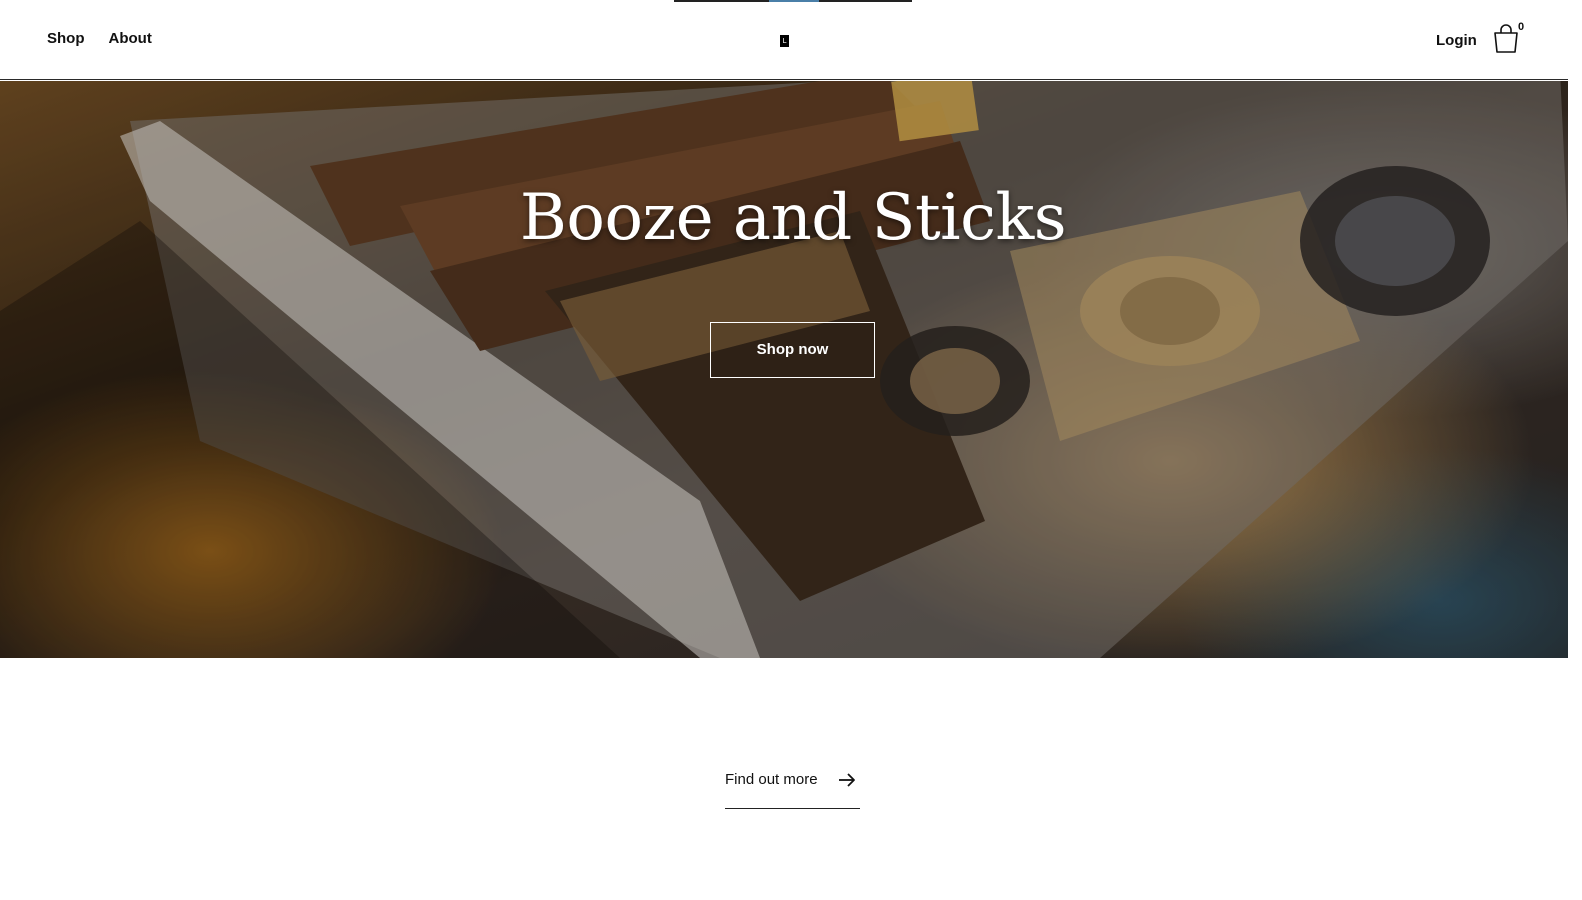  I want to click on hero-title: Booze and Sticks, so click(793, 218).